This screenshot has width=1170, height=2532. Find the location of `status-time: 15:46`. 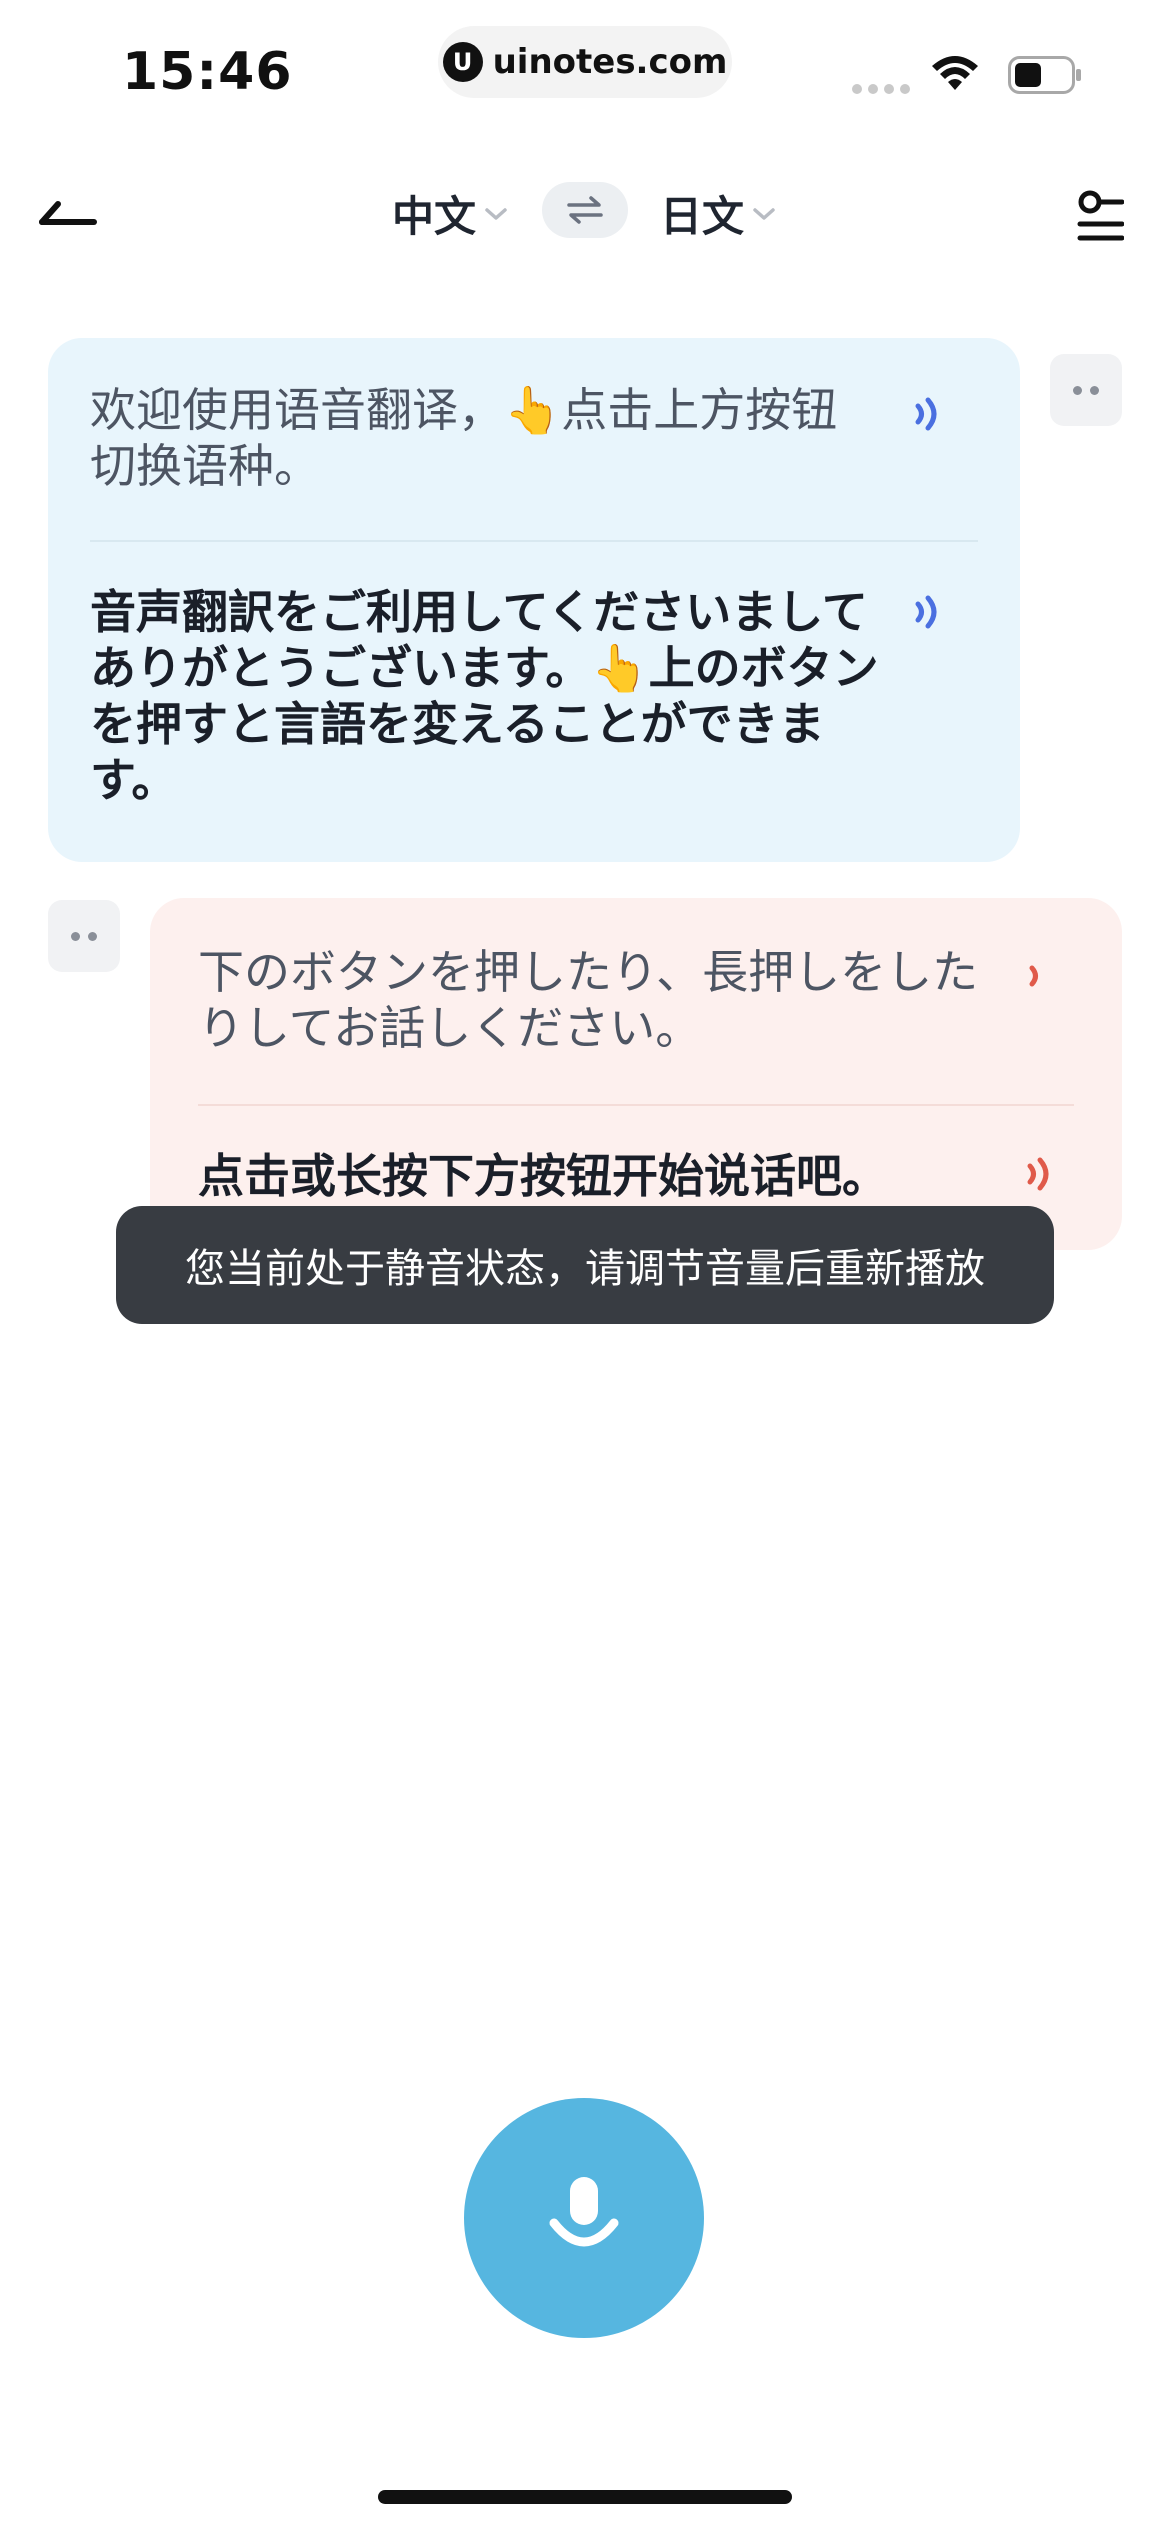

status-time: 15:46 is located at coordinates (207, 72).